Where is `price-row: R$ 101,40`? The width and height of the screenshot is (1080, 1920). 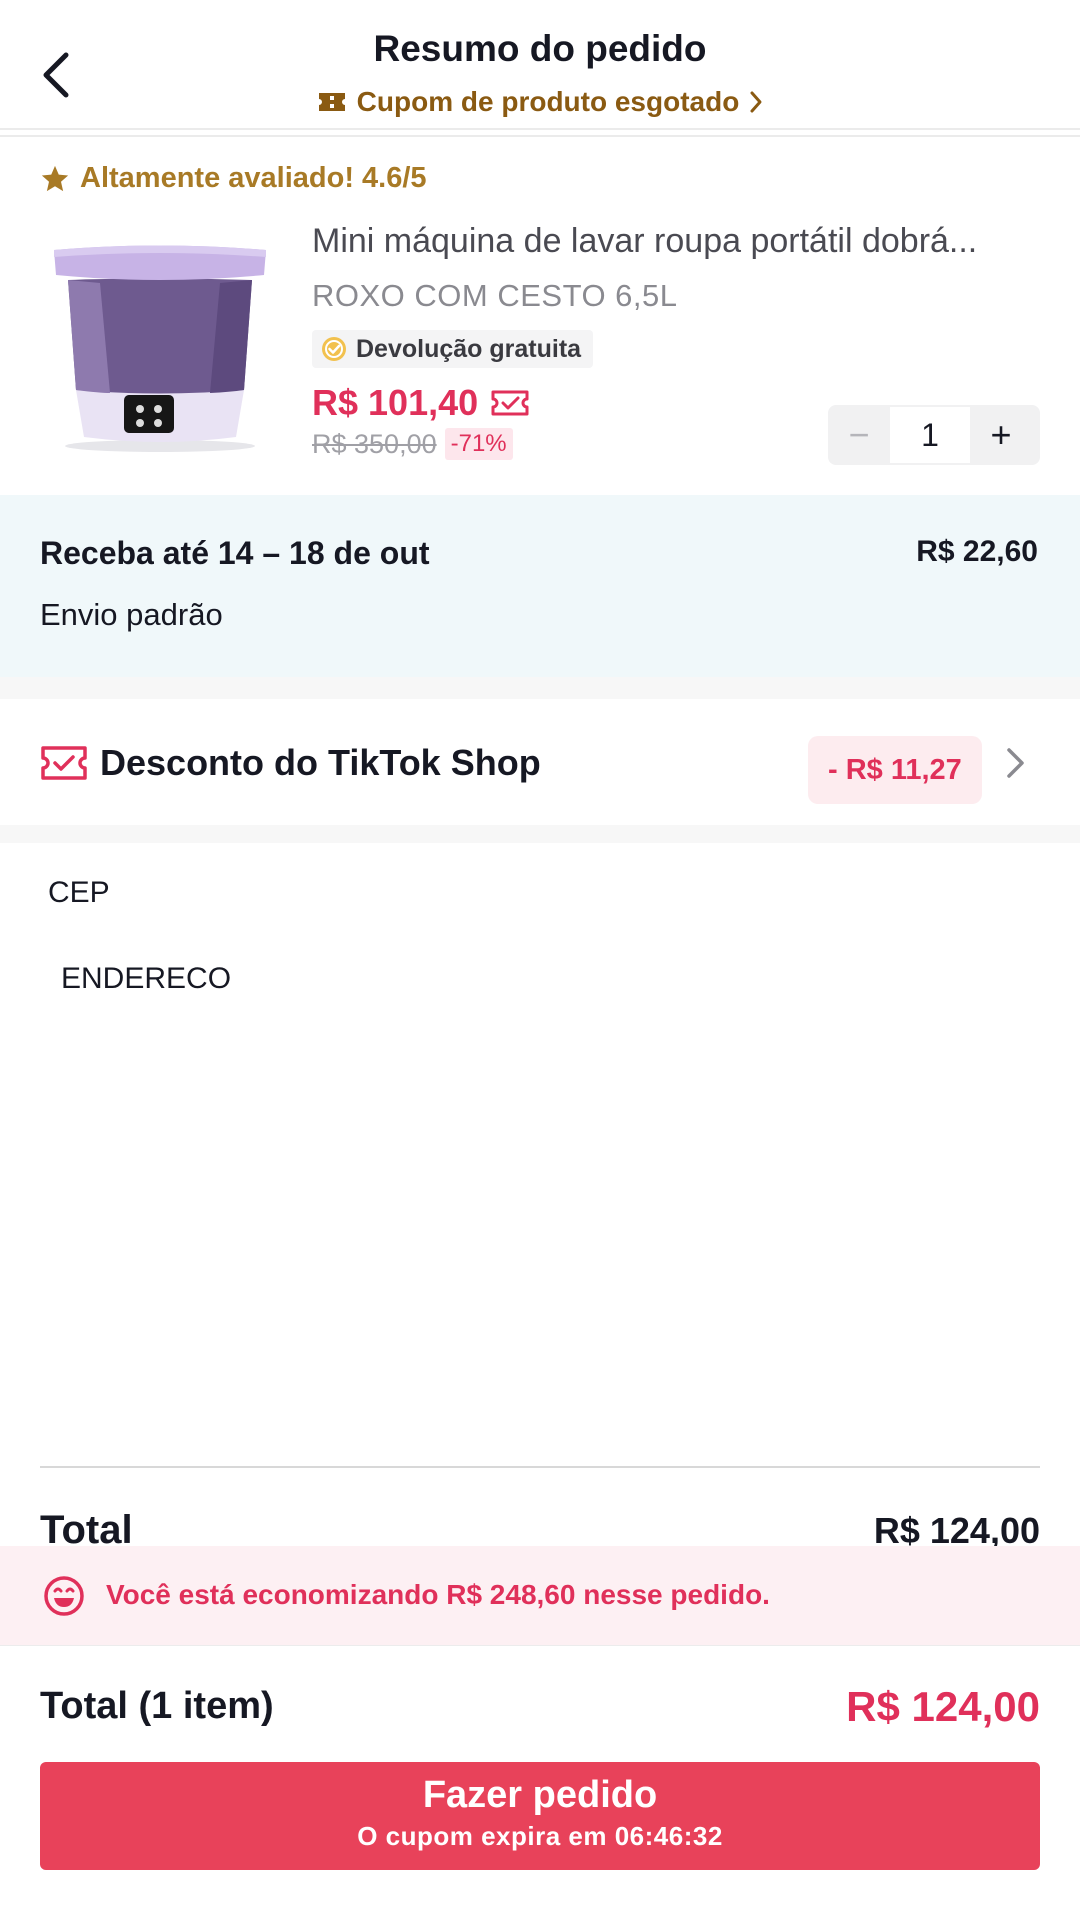
price-row: R$ 101,40 is located at coordinates (421, 403).